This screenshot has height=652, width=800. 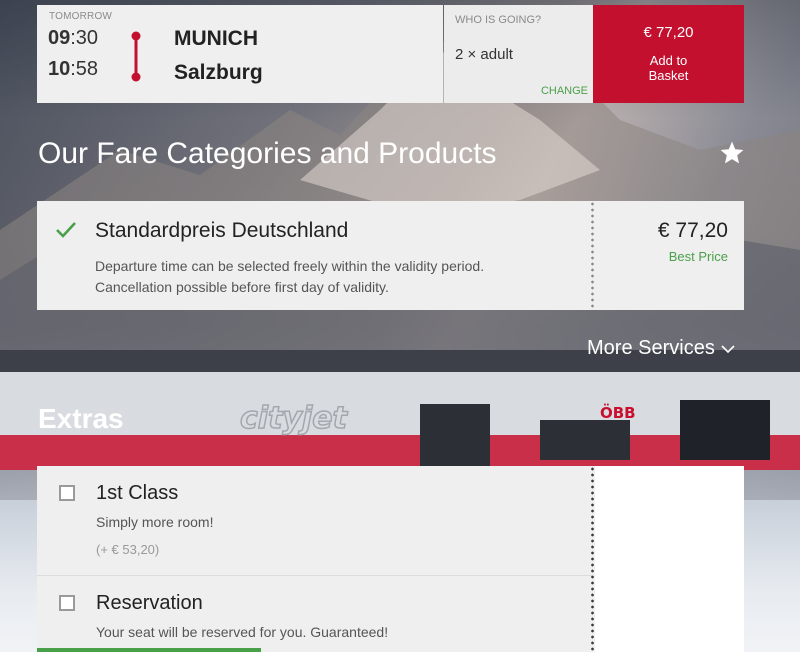 I want to click on favorite-star-icon, so click(x=732, y=153).